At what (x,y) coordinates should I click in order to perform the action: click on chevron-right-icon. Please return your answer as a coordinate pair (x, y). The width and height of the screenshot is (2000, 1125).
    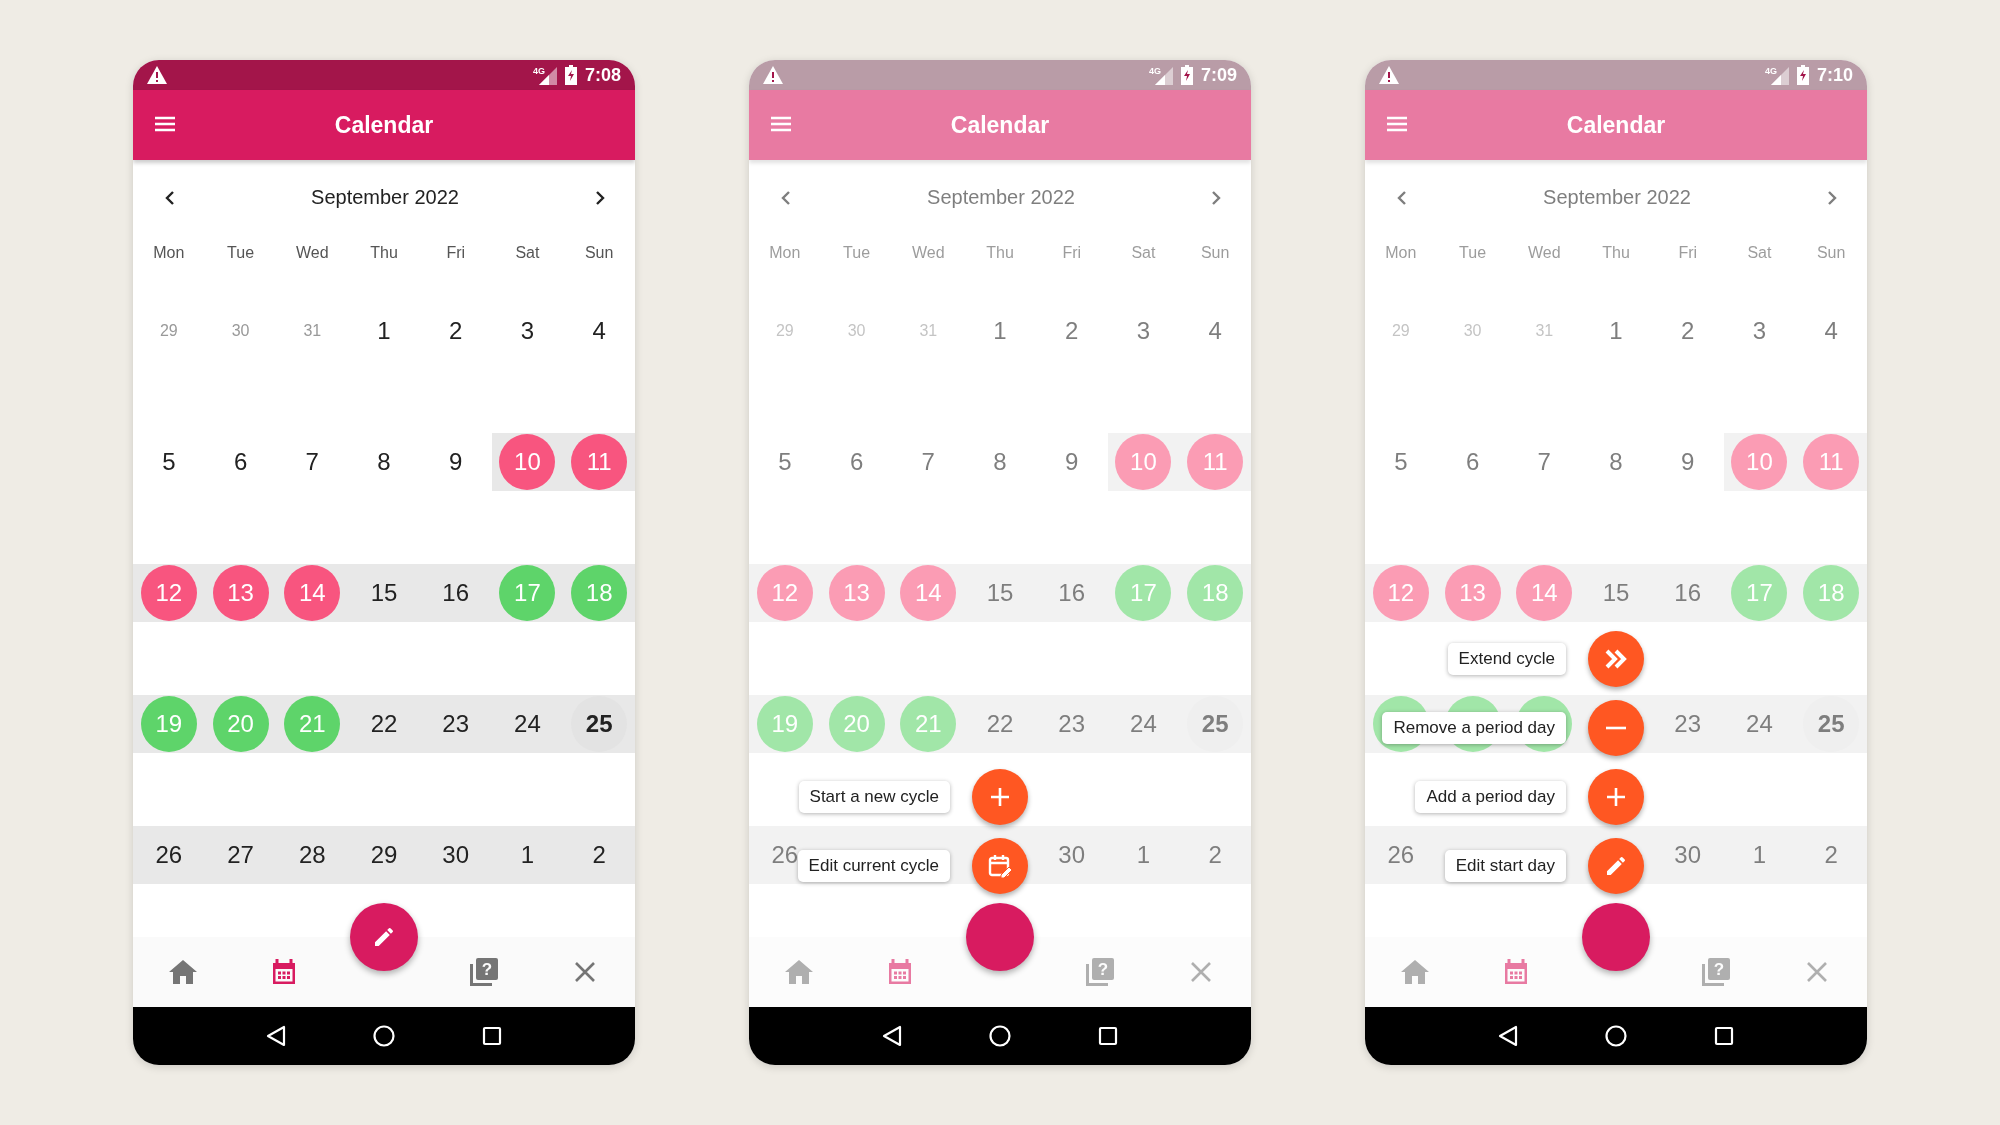
    Looking at the image, I should click on (600, 197).